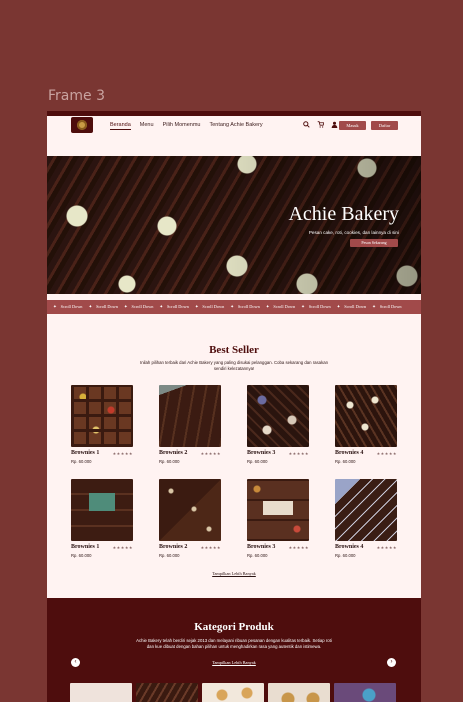  Describe the element at coordinates (234, 662) in the screenshot. I see `kategori-more-link: Tampilkan Lebih Banyak` at that location.